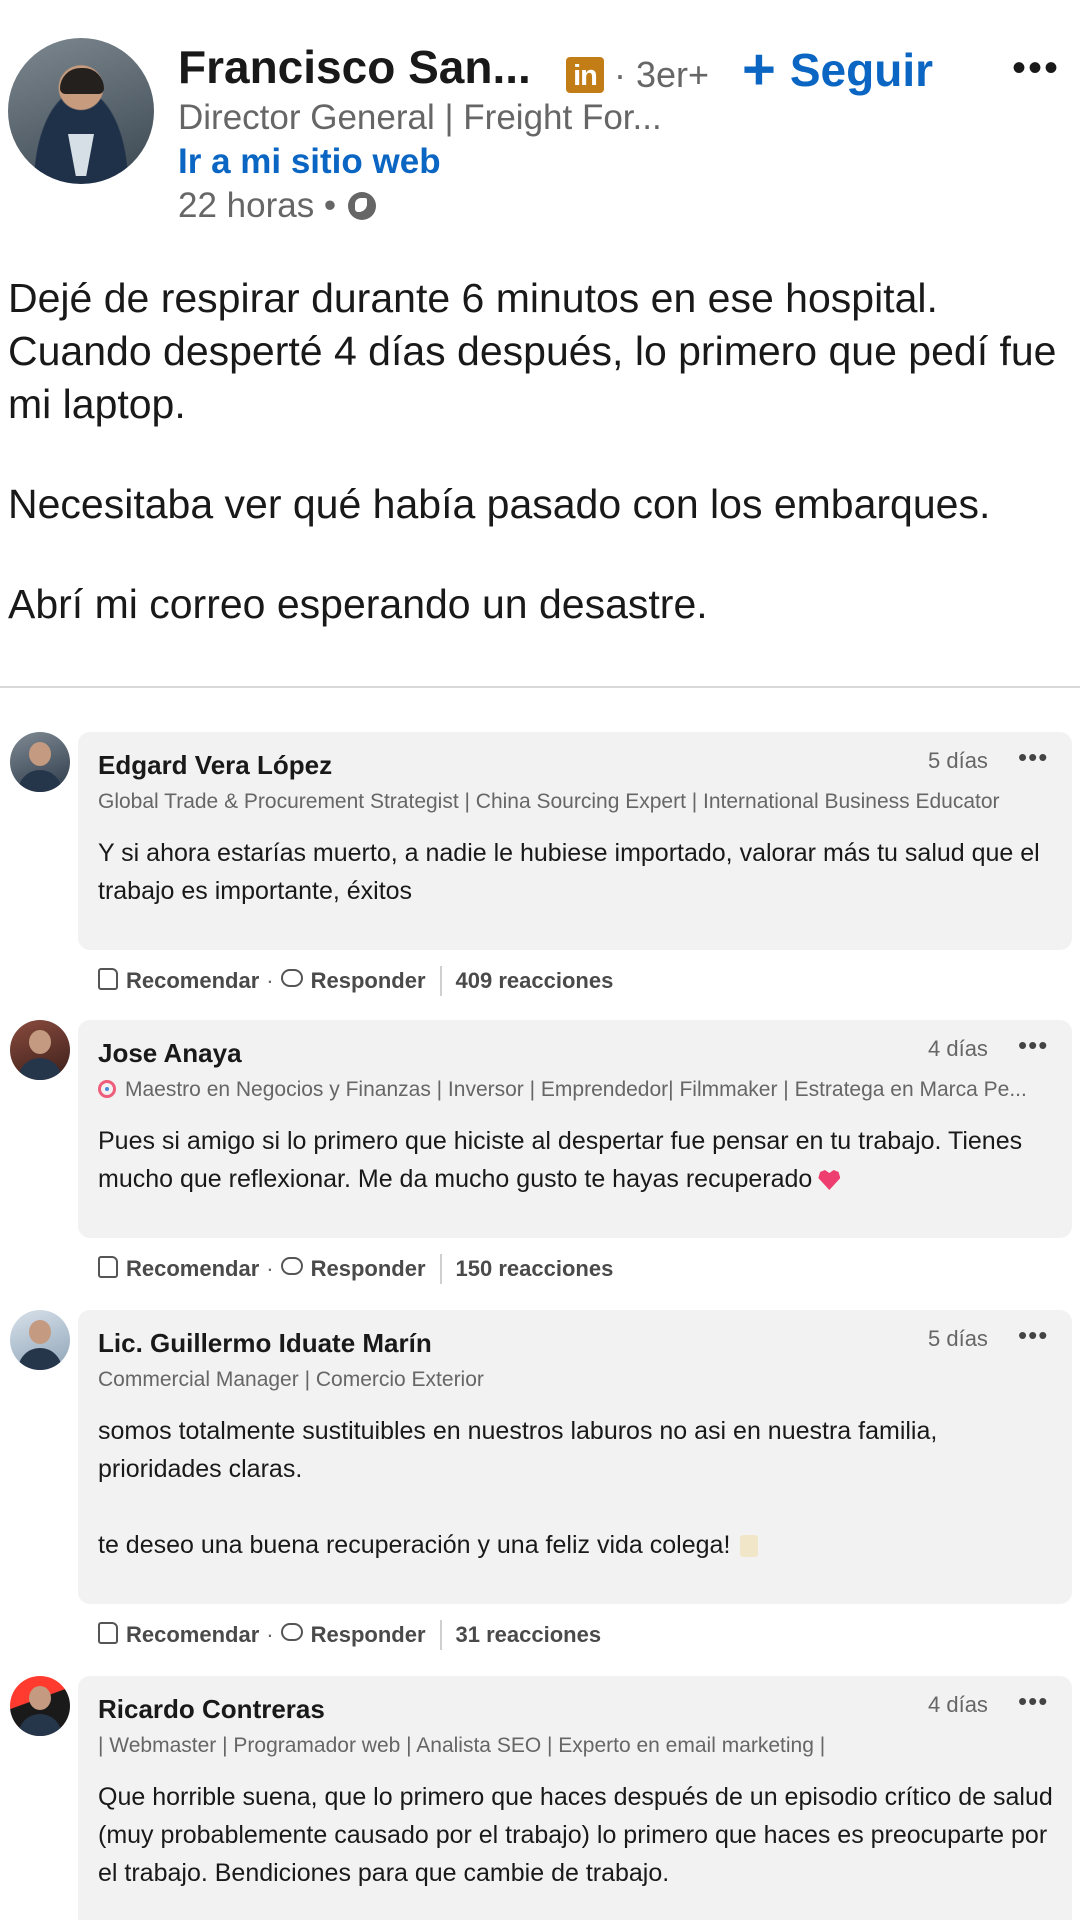 Image resolution: width=1080 pixels, height=1920 pixels. Describe the element at coordinates (759, 69) in the screenshot. I see `plus-icon: +` at that location.